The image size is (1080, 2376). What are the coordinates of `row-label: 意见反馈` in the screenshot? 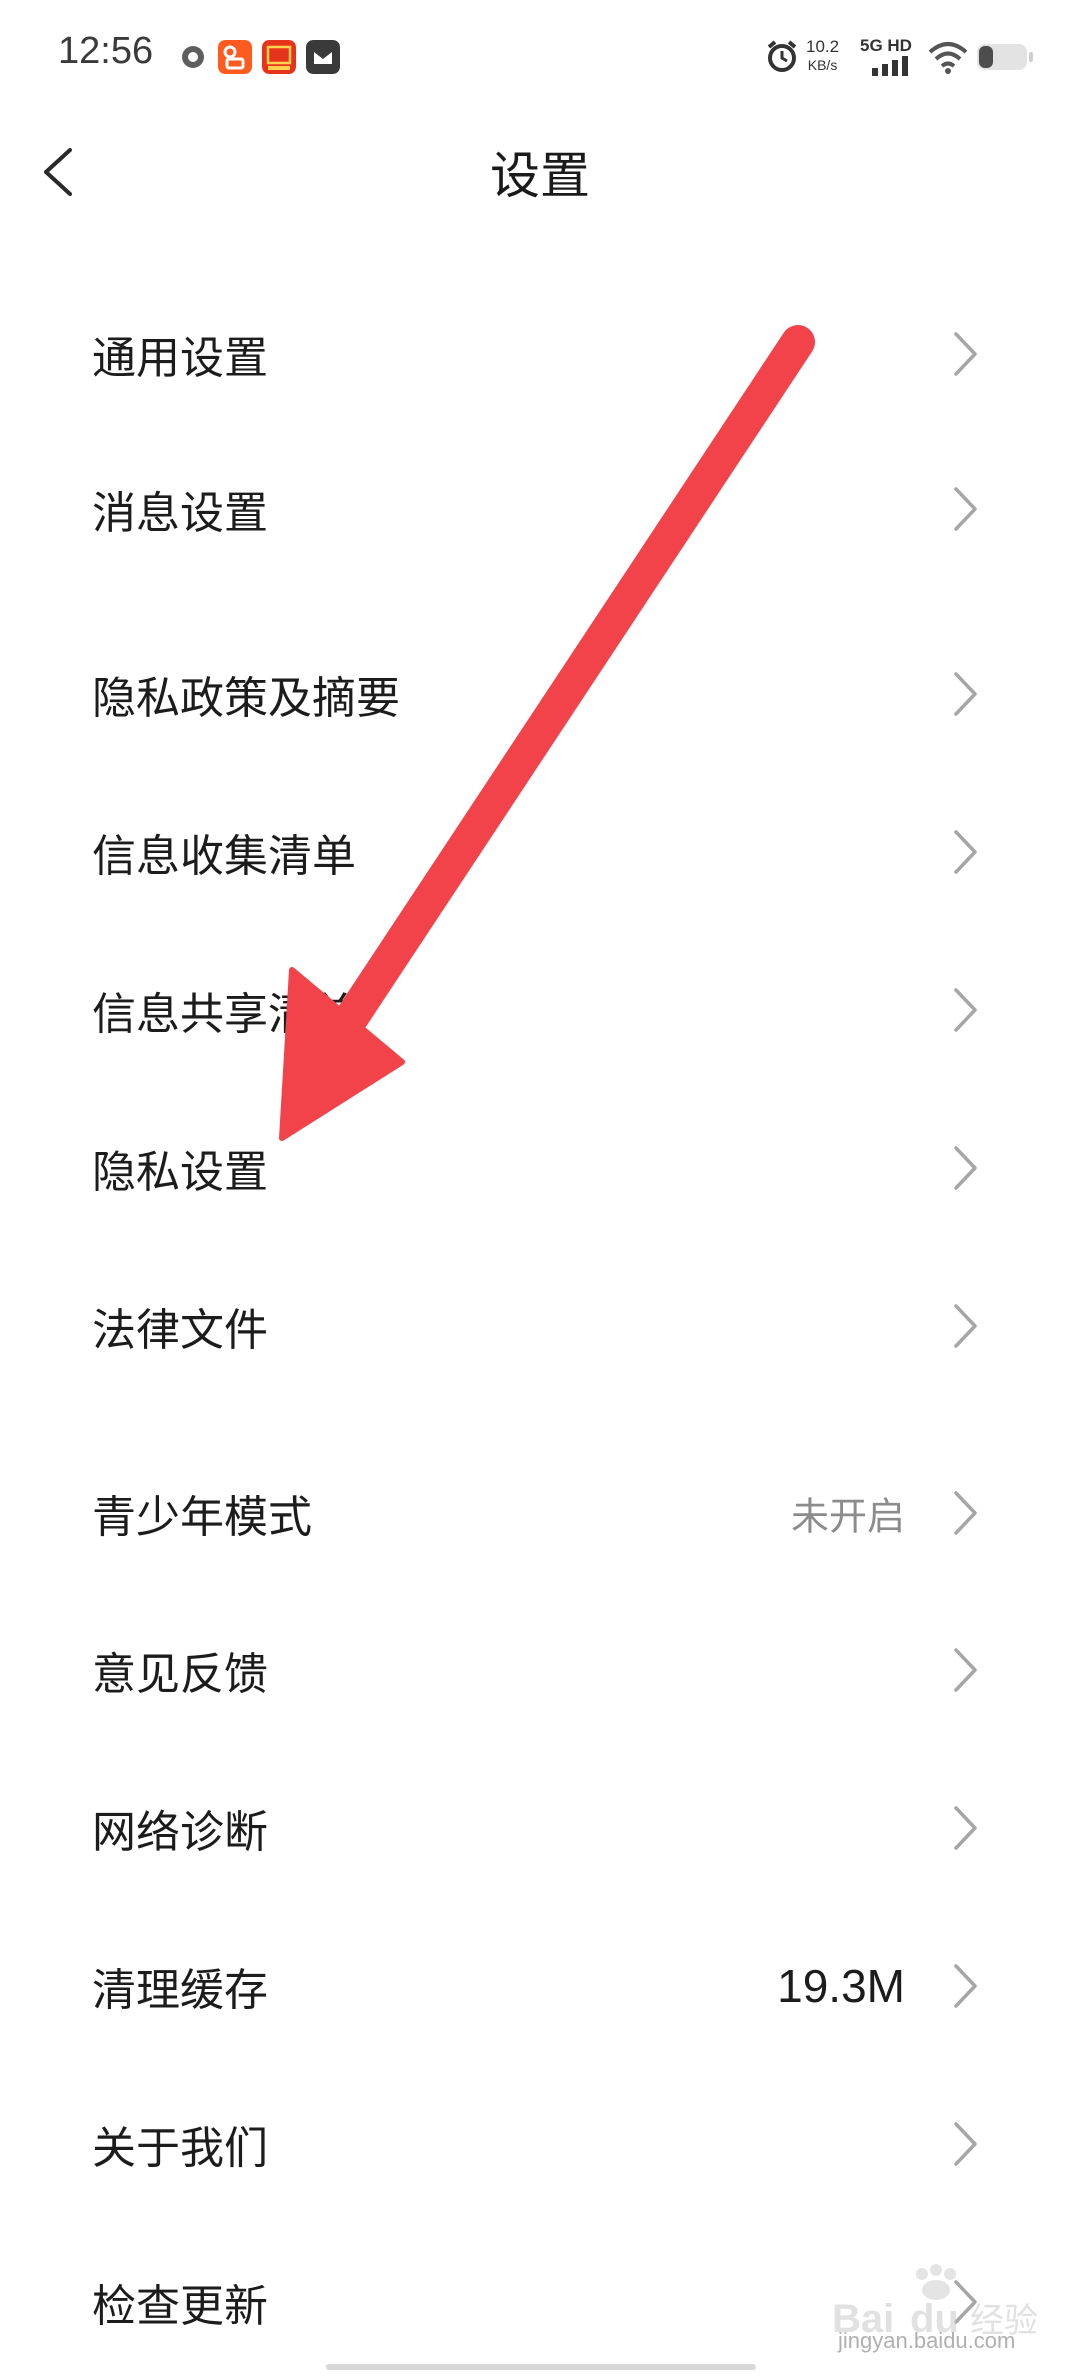 It's located at (180, 1674).